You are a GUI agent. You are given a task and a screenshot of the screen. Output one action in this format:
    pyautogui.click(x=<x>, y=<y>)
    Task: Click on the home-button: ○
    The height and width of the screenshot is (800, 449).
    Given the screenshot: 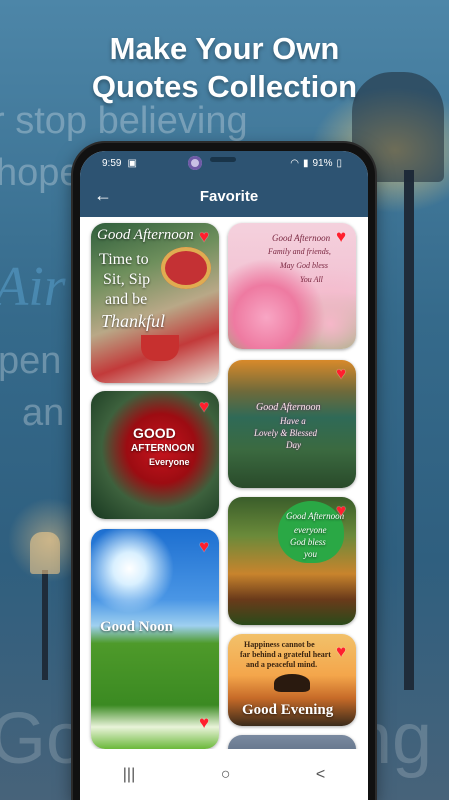 What is the action you would take?
    pyautogui.click(x=226, y=775)
    